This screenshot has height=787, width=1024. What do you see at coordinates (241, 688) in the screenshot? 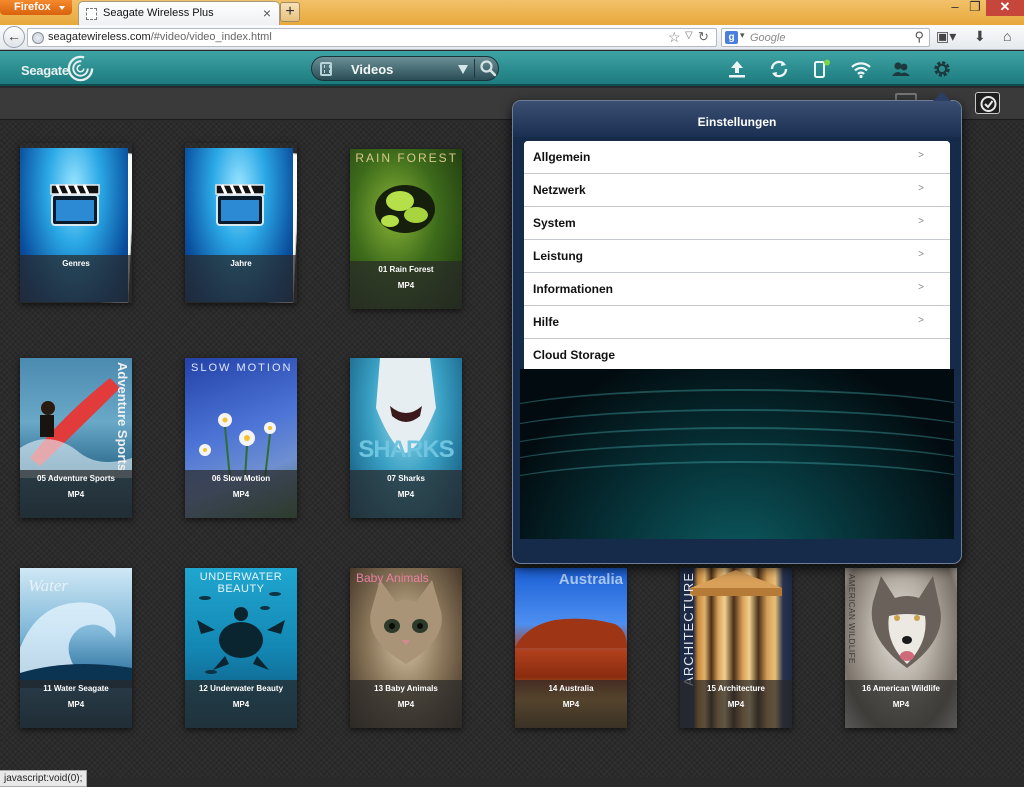
I see `tile-title: 12 Underwater Beauty` at bounding box center [241, 688].